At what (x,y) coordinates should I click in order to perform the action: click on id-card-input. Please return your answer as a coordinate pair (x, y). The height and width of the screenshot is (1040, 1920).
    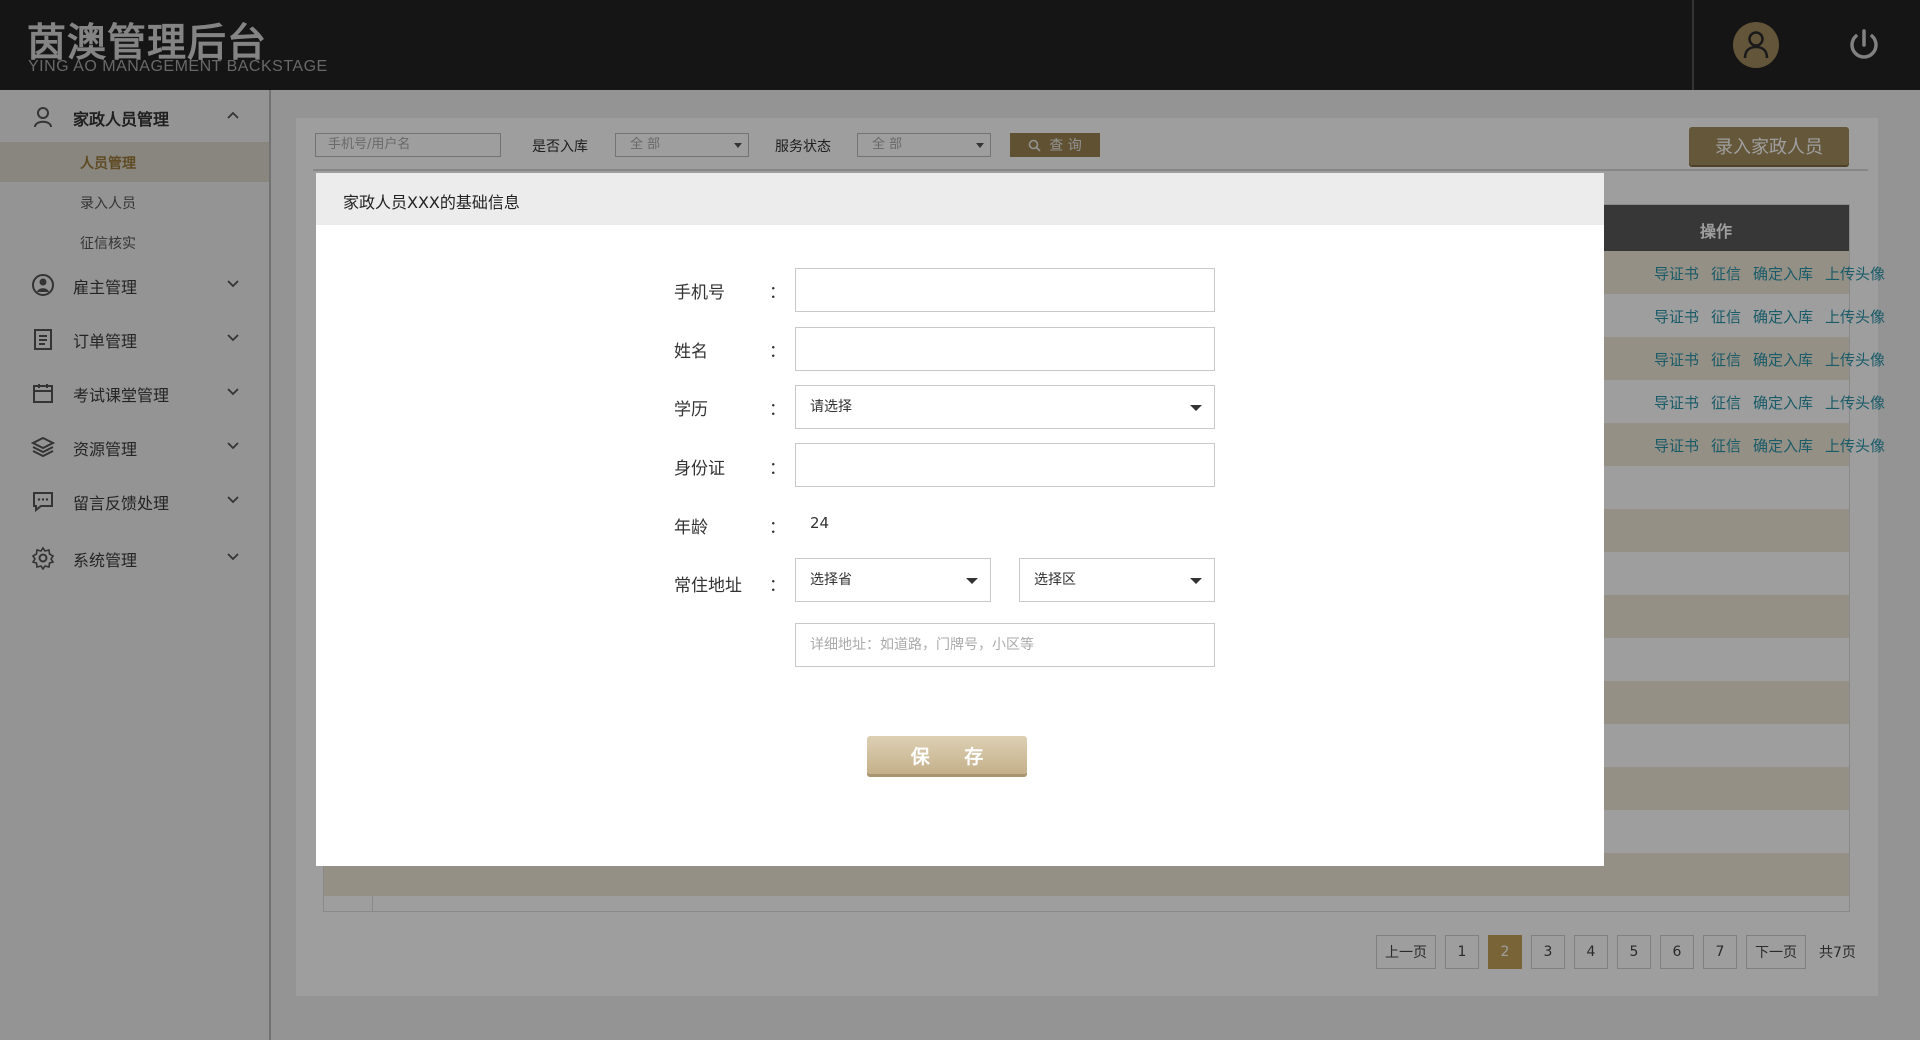
    Looking at the image, I should click on (1005, 465).